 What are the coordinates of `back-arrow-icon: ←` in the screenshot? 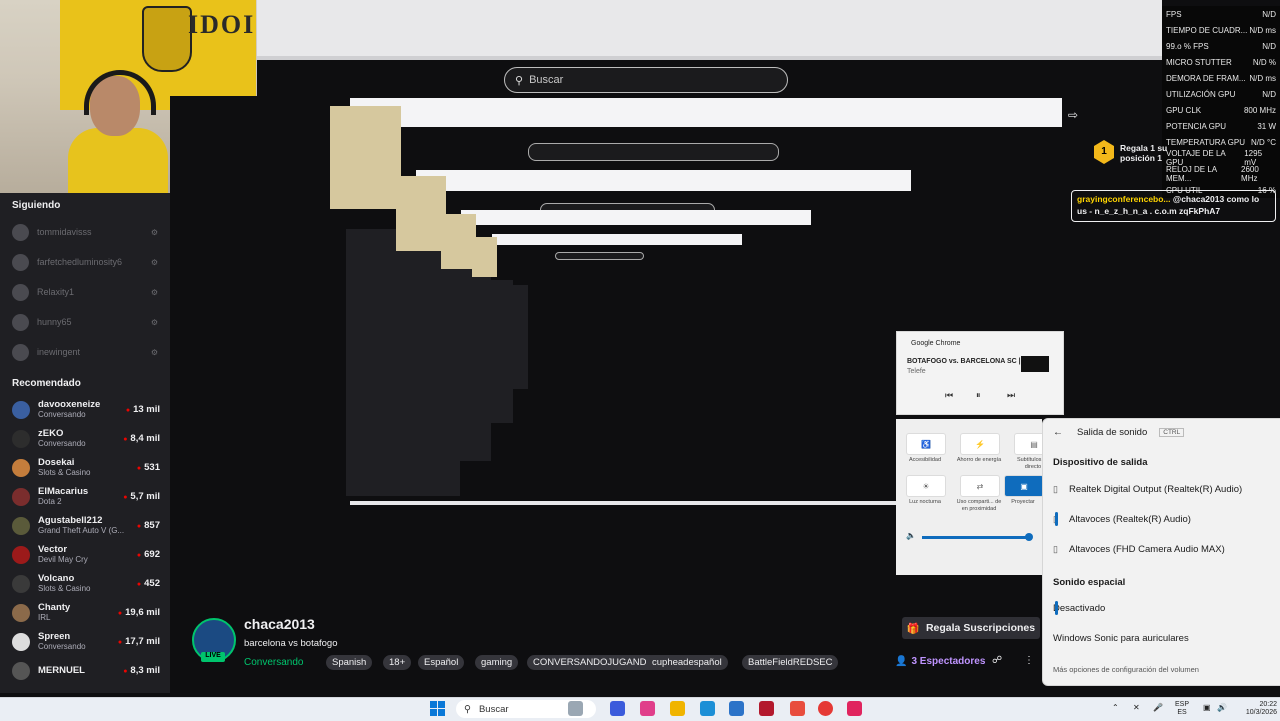 It's located at (1058, 432).